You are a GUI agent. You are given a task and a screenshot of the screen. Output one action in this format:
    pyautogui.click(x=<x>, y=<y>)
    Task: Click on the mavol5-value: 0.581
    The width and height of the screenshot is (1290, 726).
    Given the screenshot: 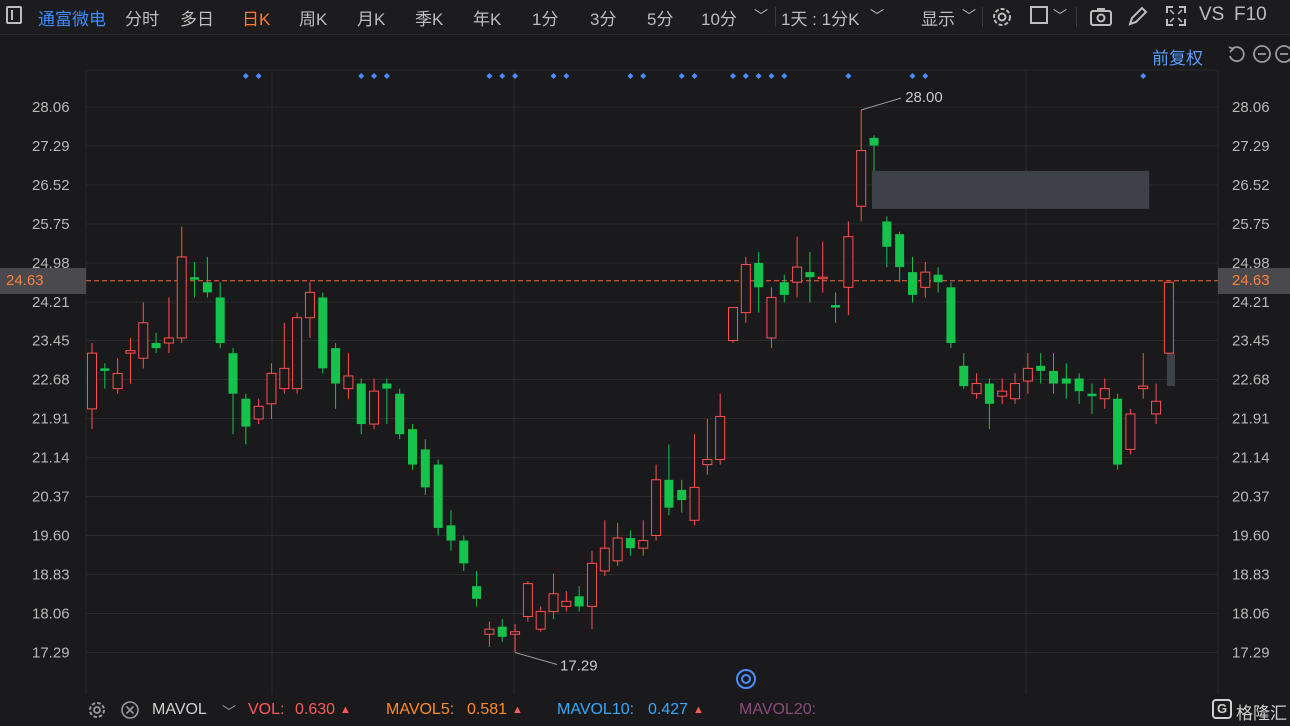 What is the action you would take?
    pyautogui.click(x=487, y=709)
    